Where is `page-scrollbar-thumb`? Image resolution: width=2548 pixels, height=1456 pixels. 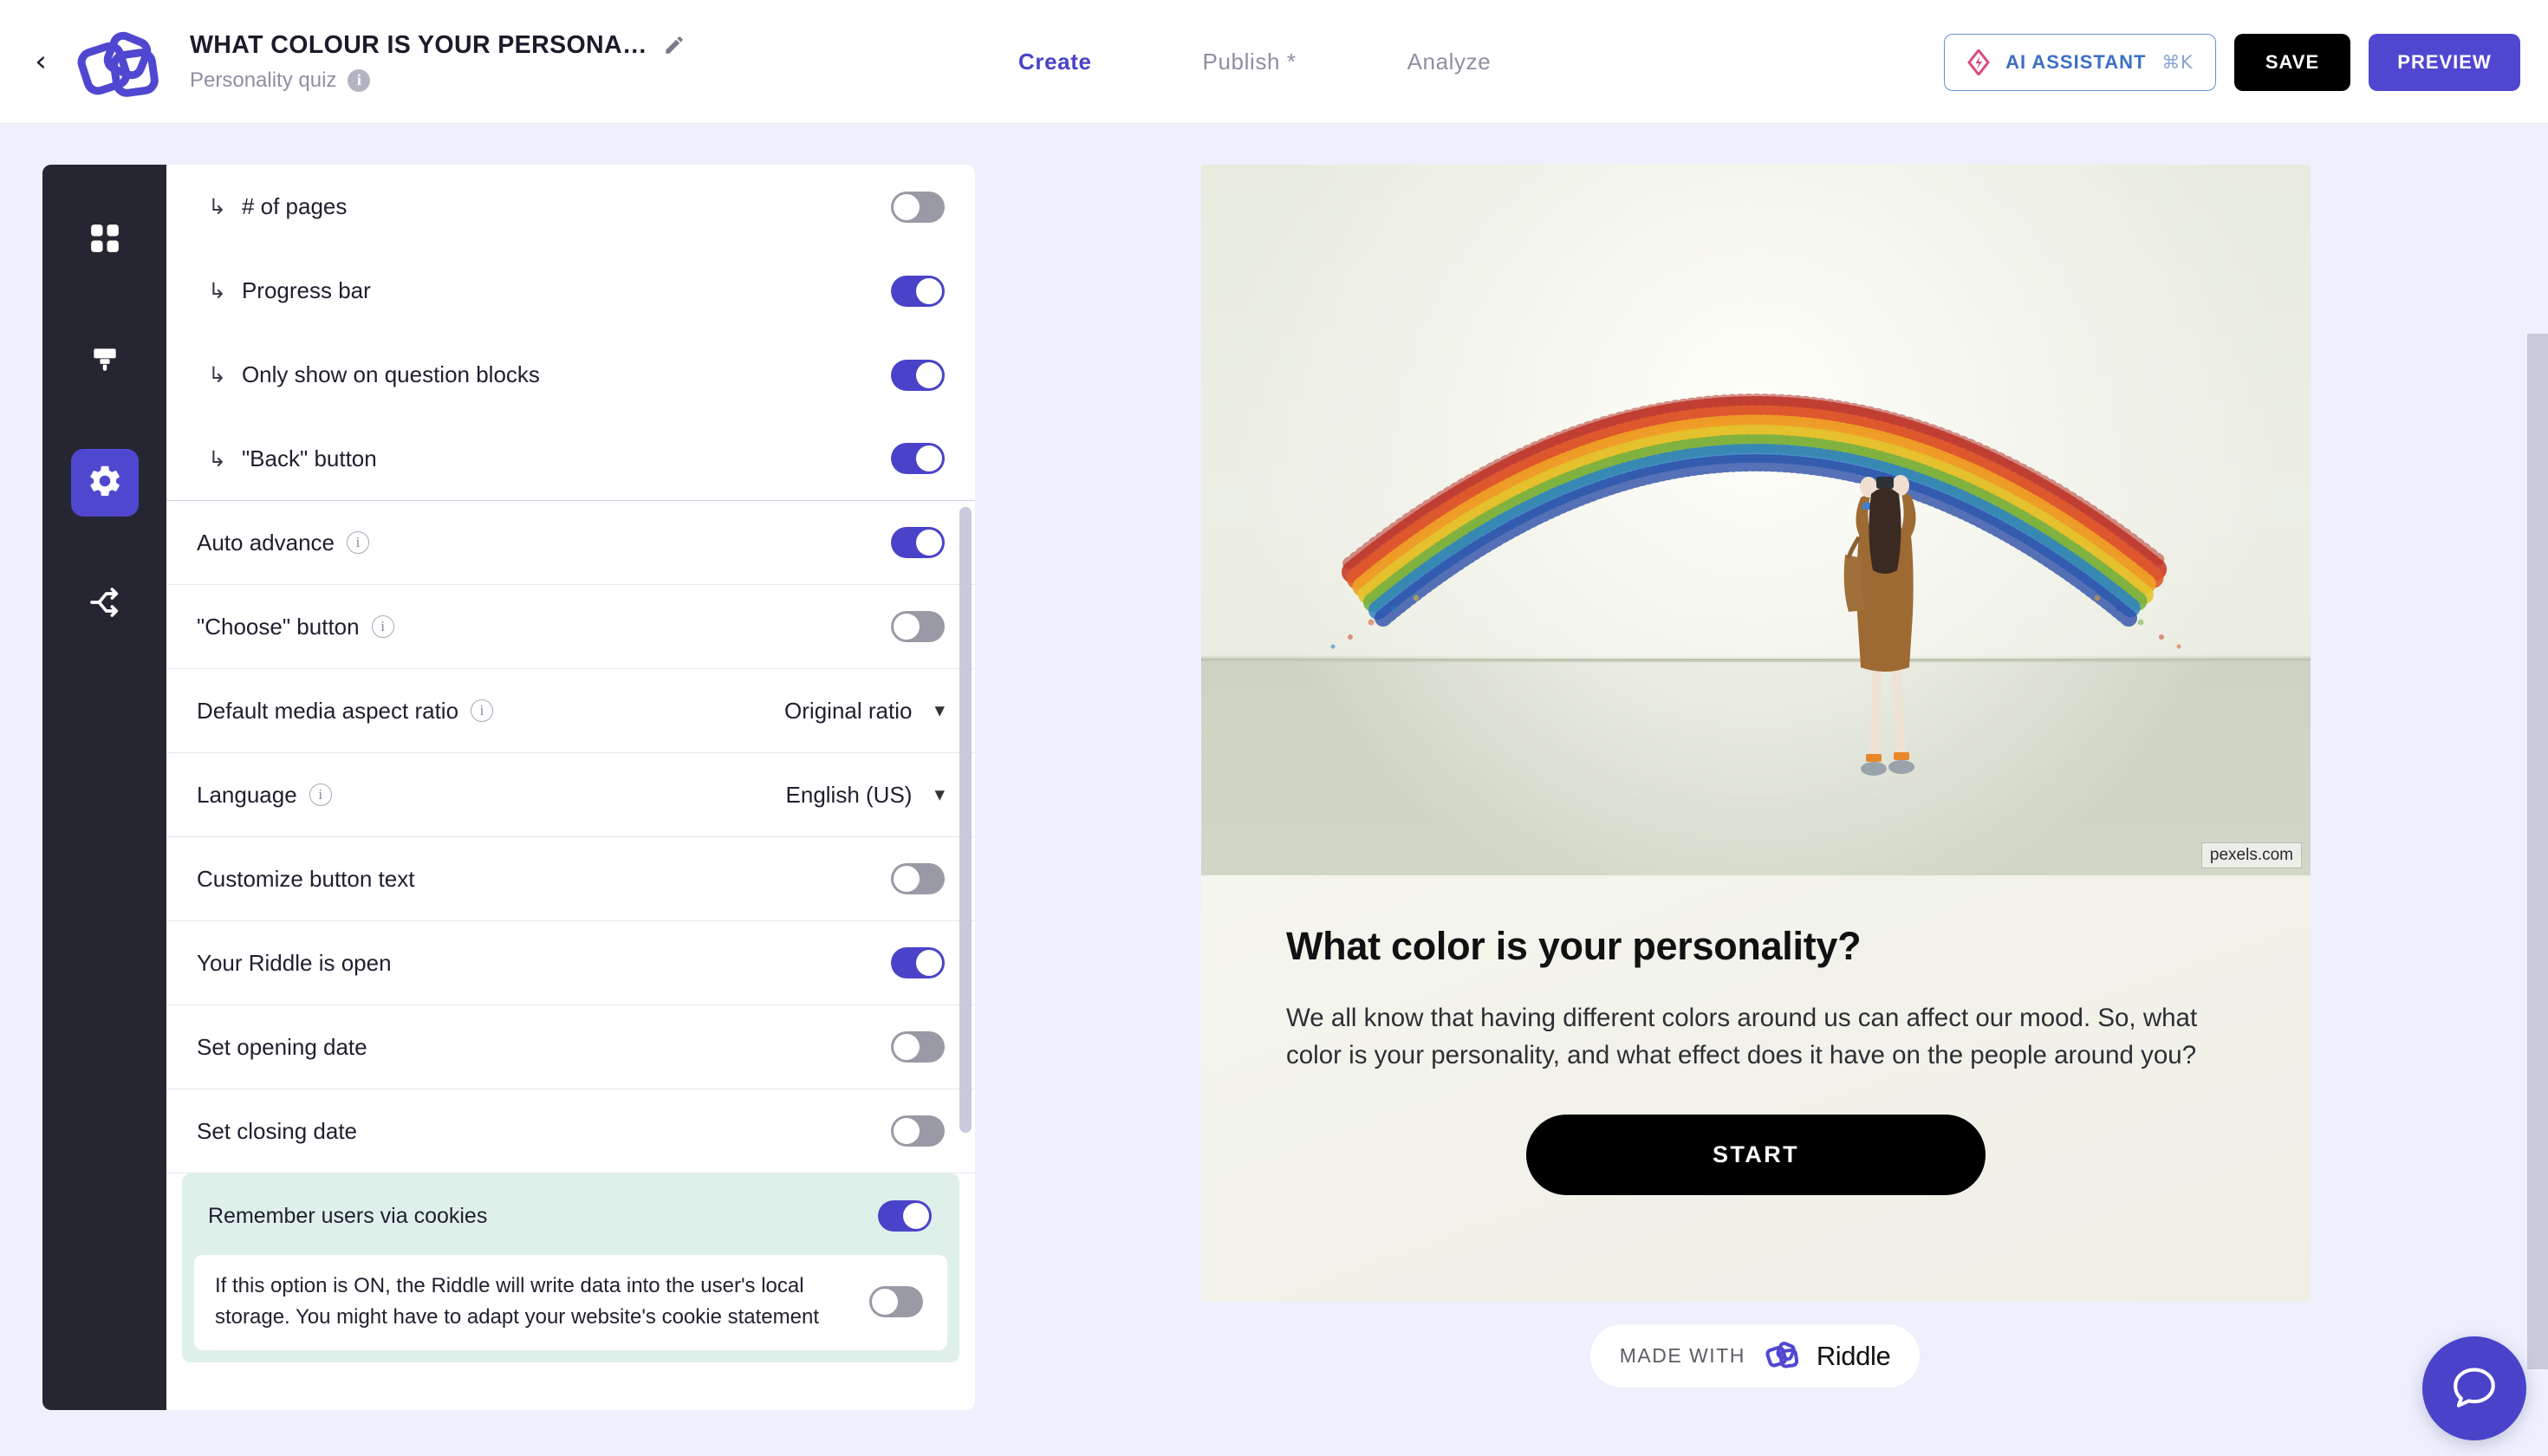 page-scrollbar-thumb is located at coordinates (2537, 851).